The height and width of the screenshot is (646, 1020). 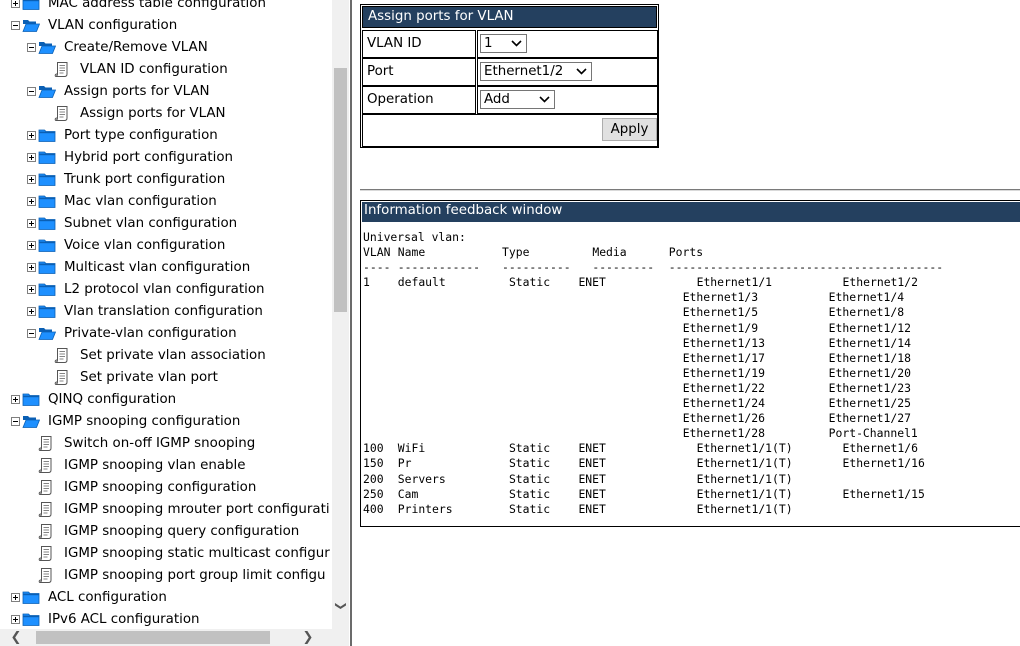 I want to click on port-continuation-line: Ethernet1/22 Ethernet1/23, so click(x=691, y=388).